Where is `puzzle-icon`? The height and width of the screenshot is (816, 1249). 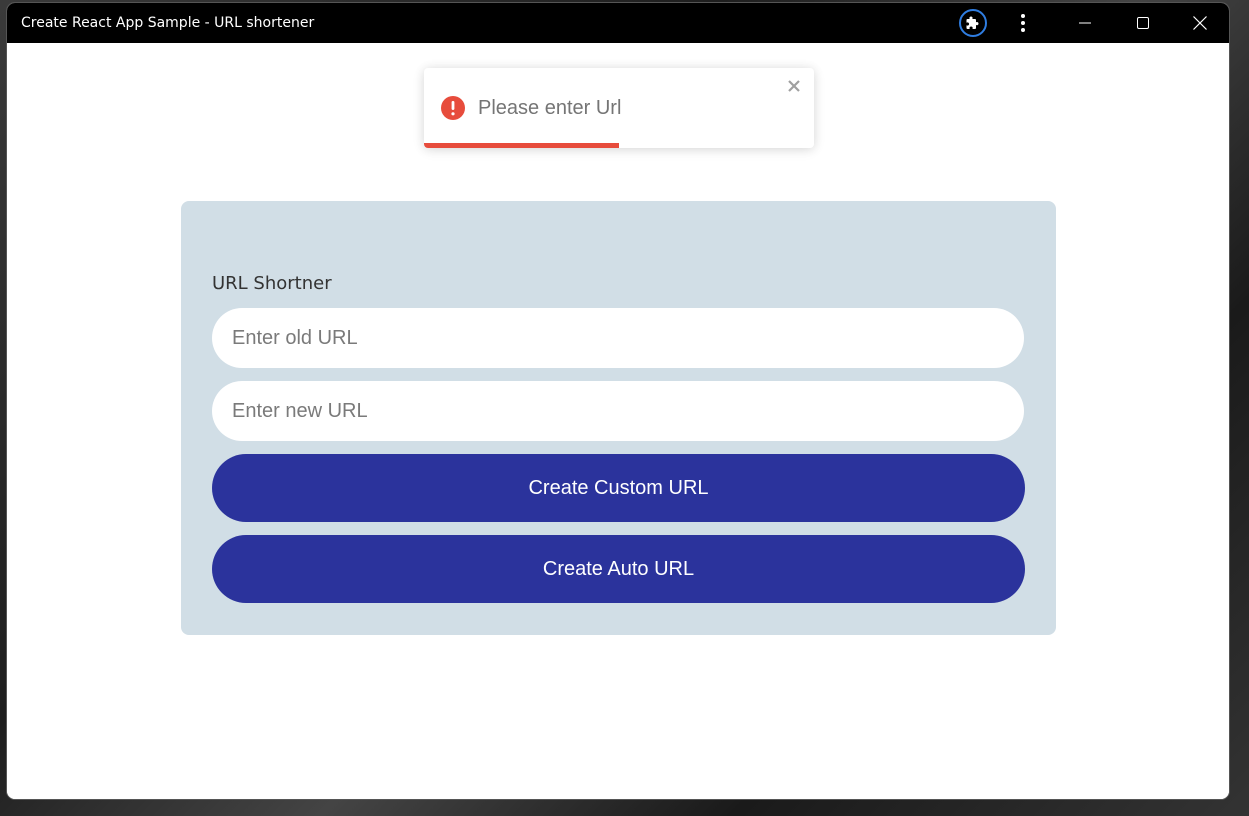 puzzle-icon is located at coordinates (973, 23).